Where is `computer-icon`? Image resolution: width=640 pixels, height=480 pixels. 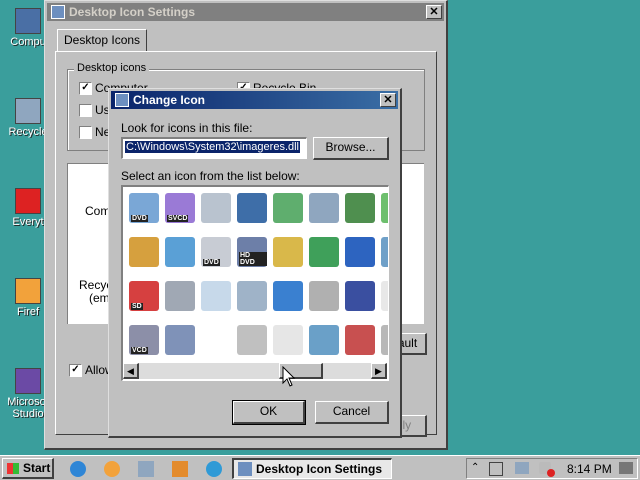 computer-icon is located at coordinates (28, 21).